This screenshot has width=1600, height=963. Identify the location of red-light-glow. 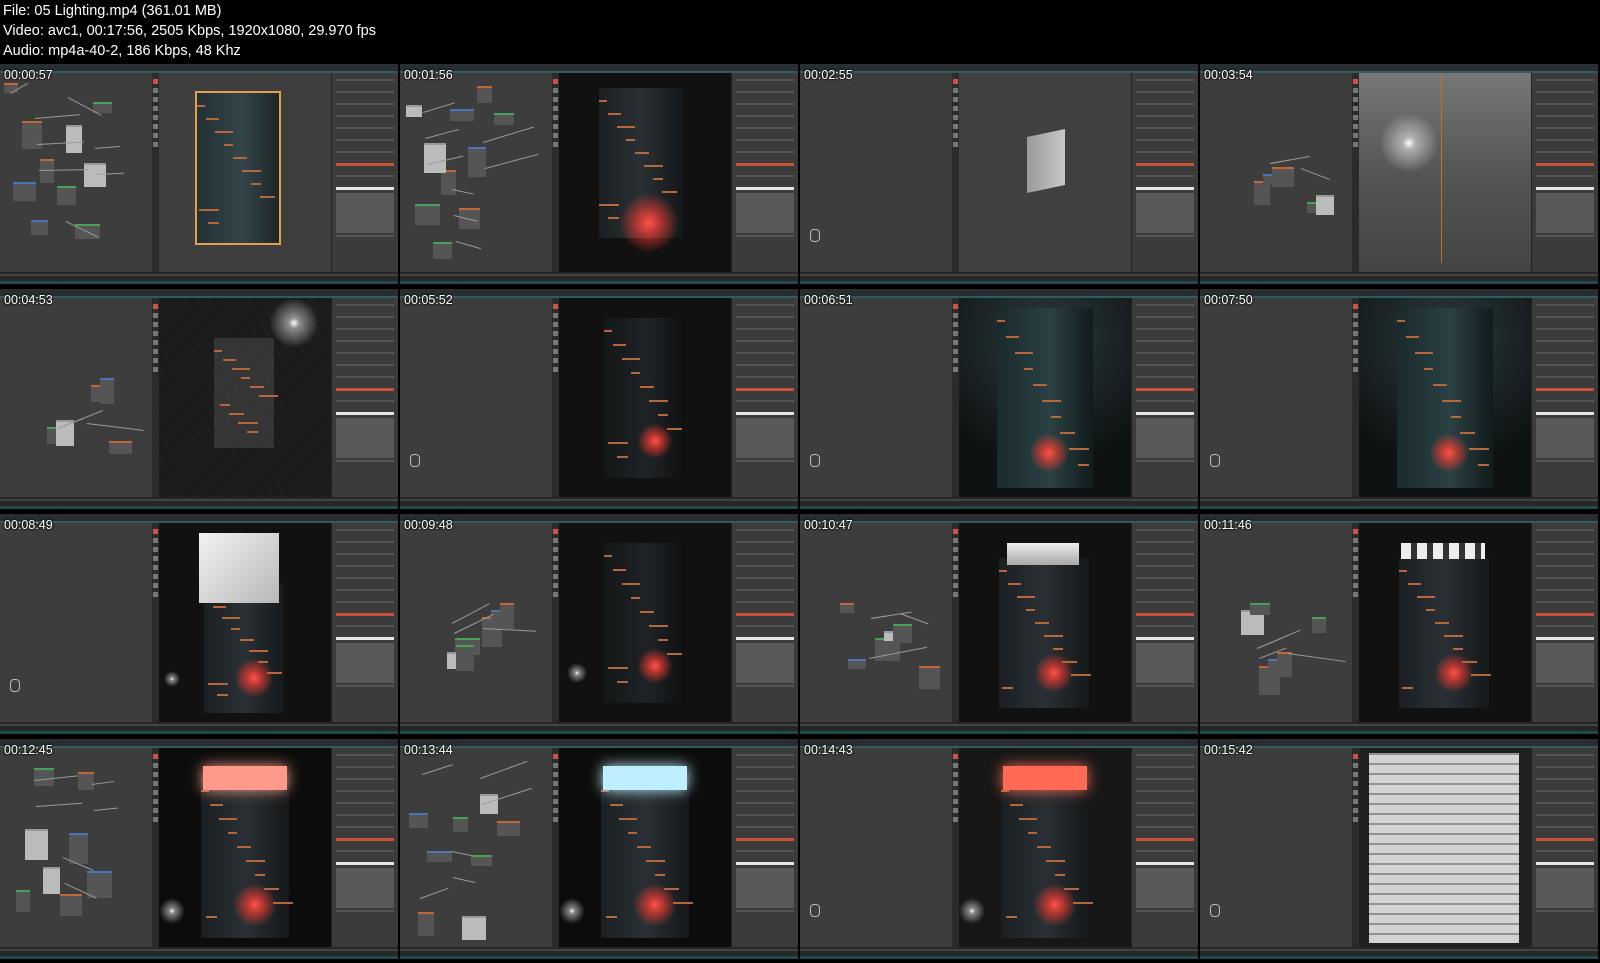
(655, 441).